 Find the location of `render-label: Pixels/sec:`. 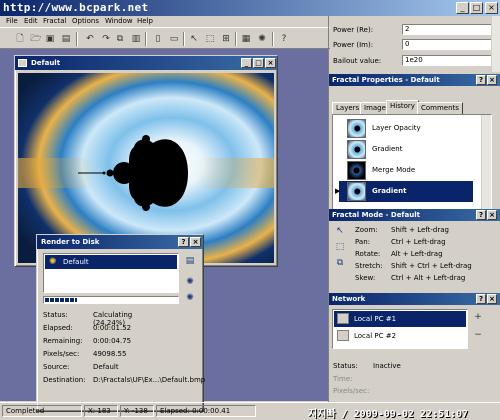

render-label: Pixels/sec: is located at coordinates (61, 354).